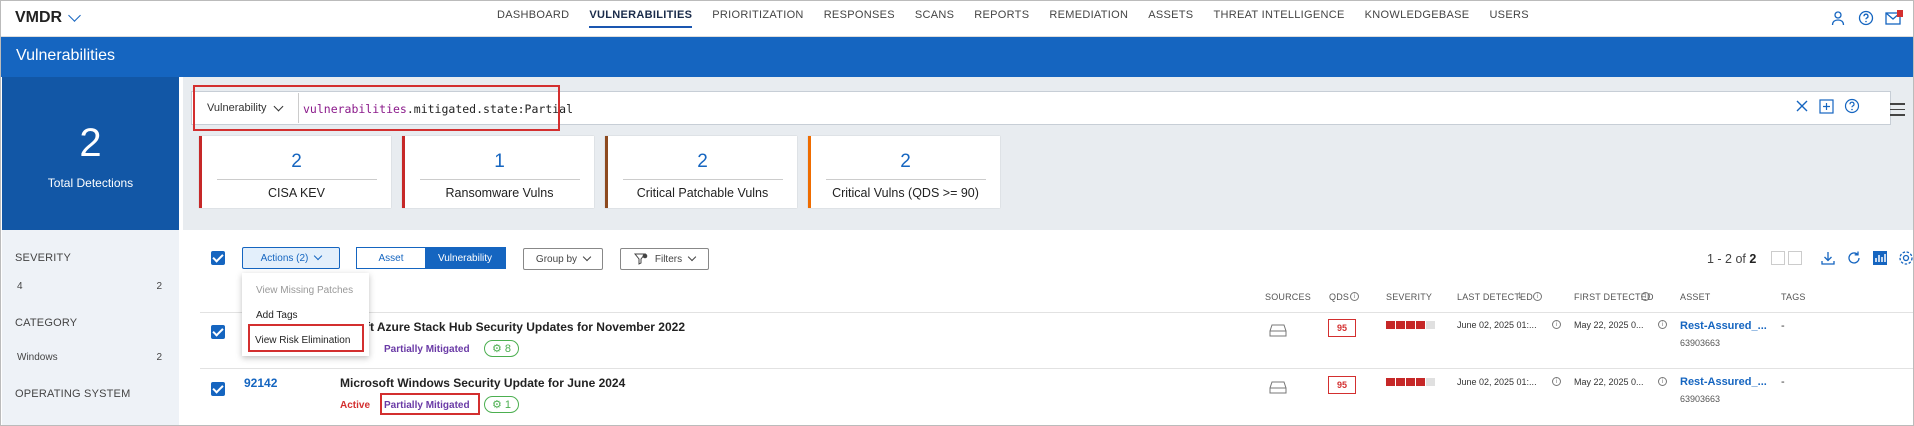 The width and height of the screenshot is (1914, 426). I want to click on nav-threat-intelligence: THREAT INTELLIGENCE, so click(1278, 18).